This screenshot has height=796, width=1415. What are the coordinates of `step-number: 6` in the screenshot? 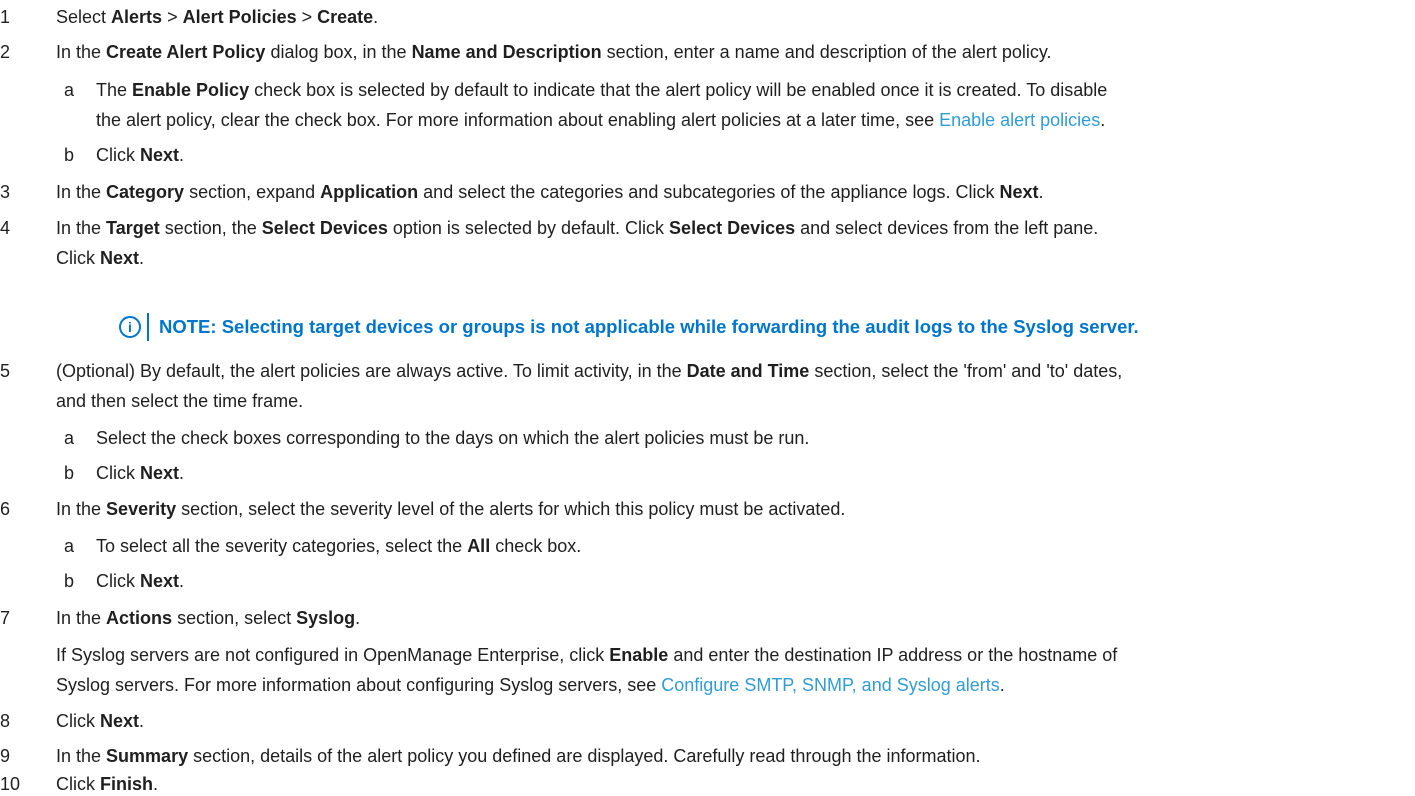 It's located at (5, 509).